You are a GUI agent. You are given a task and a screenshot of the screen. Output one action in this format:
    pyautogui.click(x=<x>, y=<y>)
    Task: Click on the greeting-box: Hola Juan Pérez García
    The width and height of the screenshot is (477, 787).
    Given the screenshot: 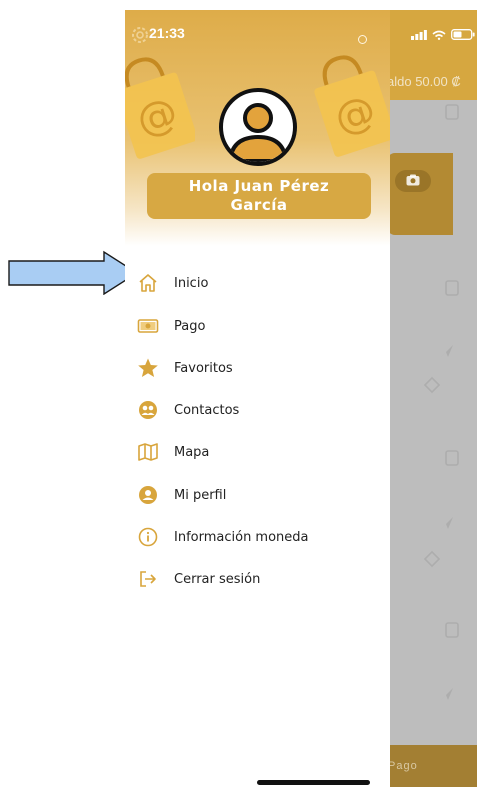 What is the action you would take?
    pyautogui.click(x=259, y=196)
    